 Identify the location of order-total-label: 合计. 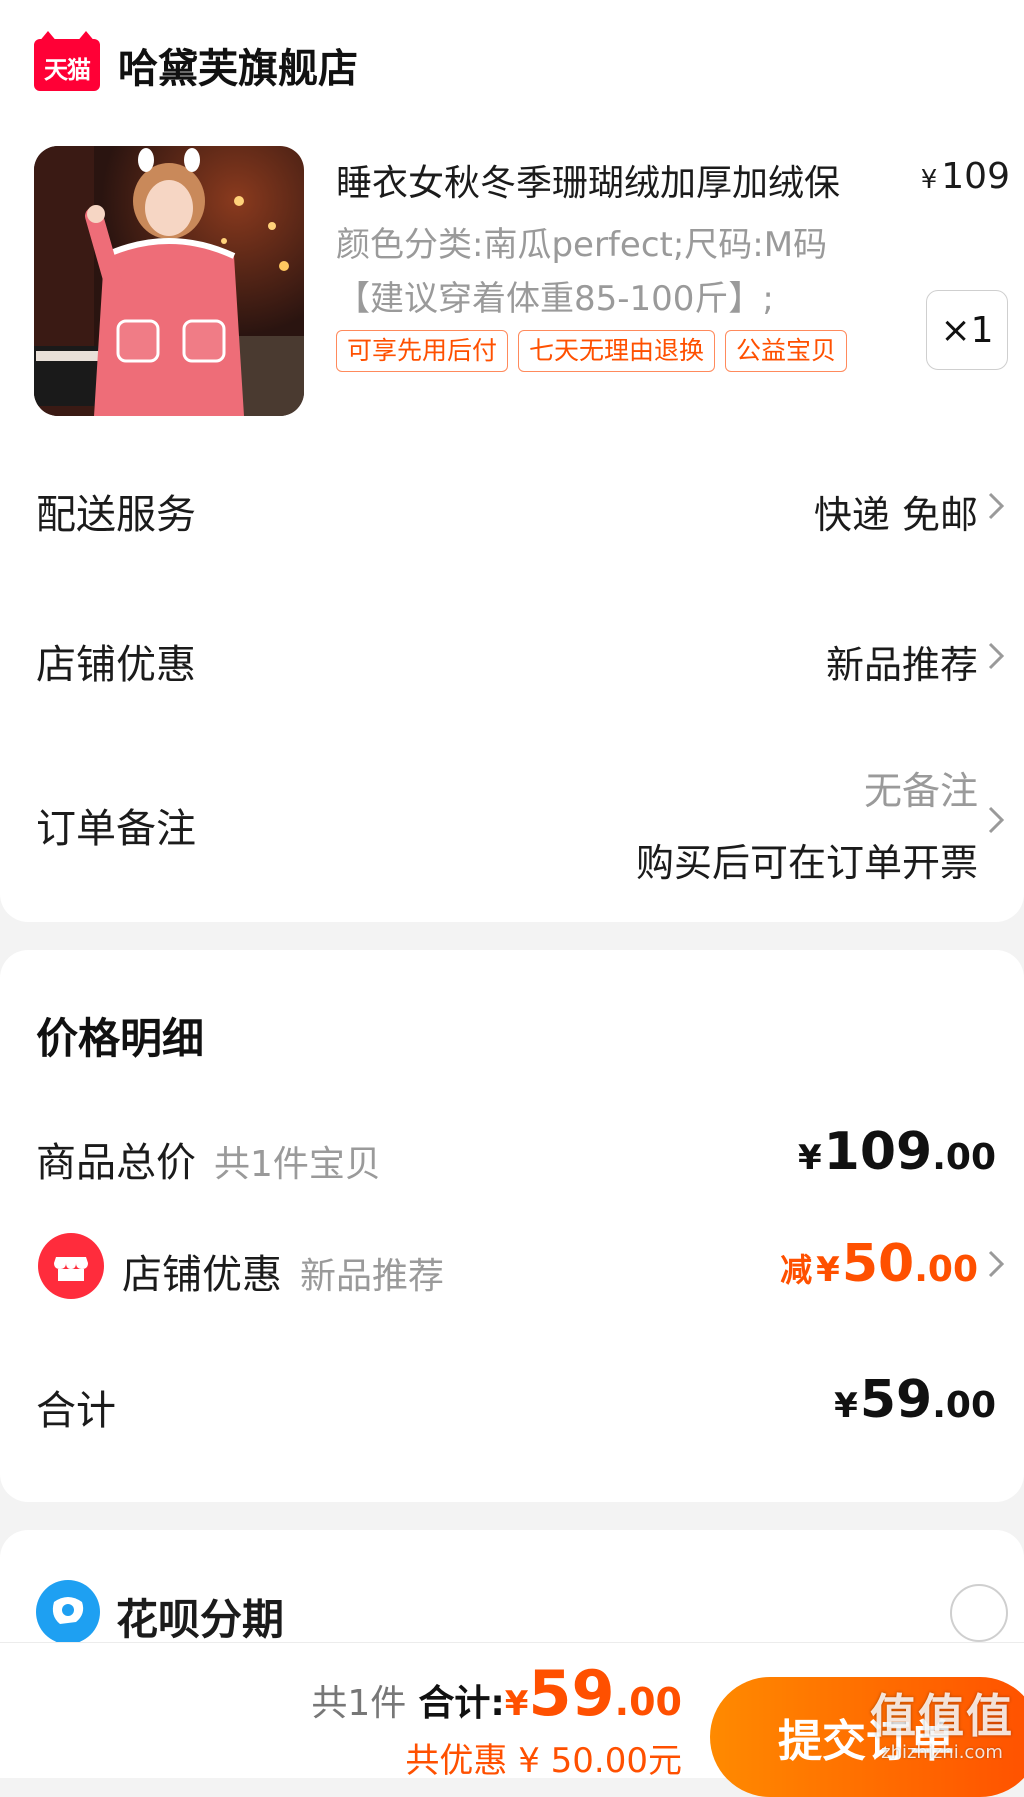
(76, 1411).